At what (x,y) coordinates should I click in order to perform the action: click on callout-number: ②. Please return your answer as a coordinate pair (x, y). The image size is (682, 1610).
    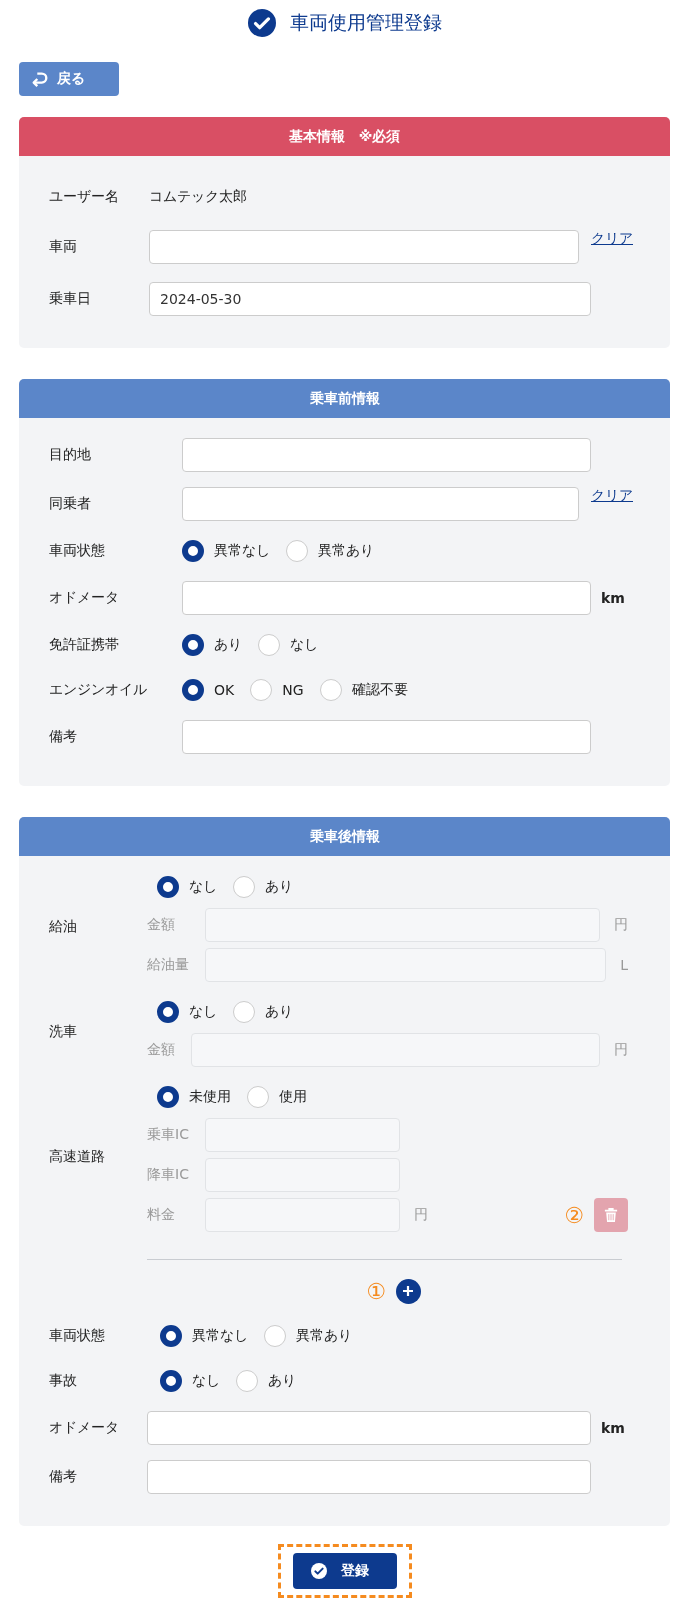
    Looking at the image, I should click on (574, 1215).